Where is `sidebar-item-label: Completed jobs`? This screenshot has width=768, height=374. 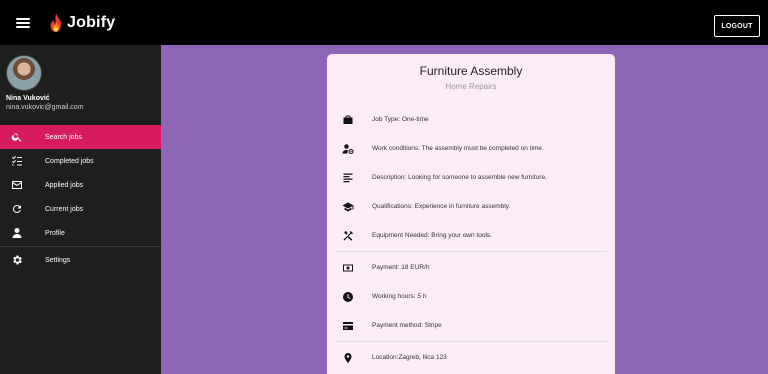 sidebar-item-label: Completed jobs is located at coordinates (69, 161).